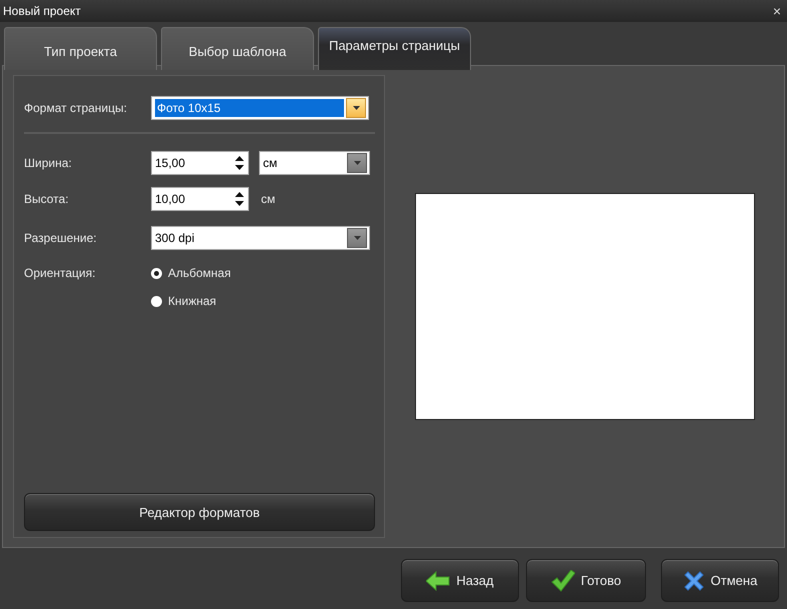  I want to click on field-label: Формат страницы:, so click(76, 108).